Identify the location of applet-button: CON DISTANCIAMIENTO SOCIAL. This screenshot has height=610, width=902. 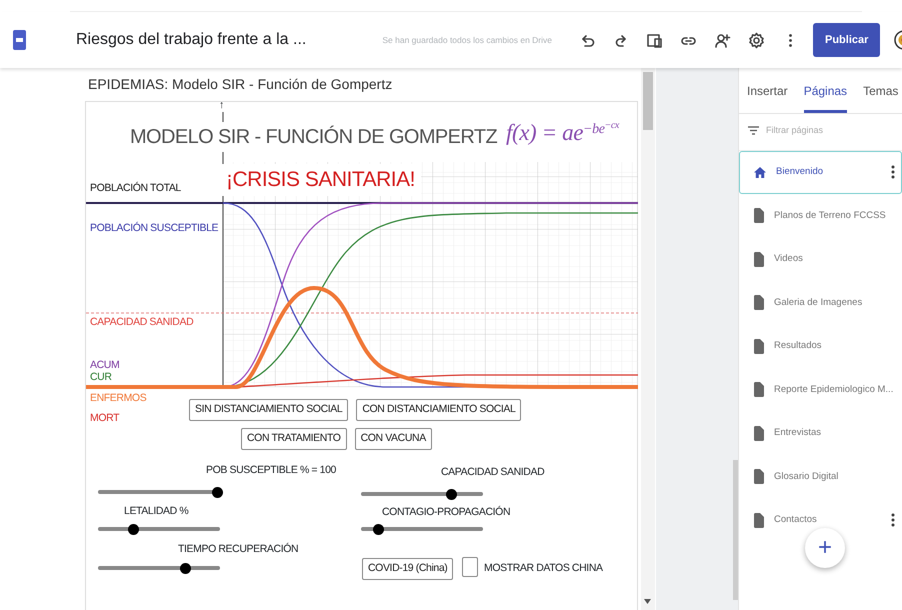
(439, 410).